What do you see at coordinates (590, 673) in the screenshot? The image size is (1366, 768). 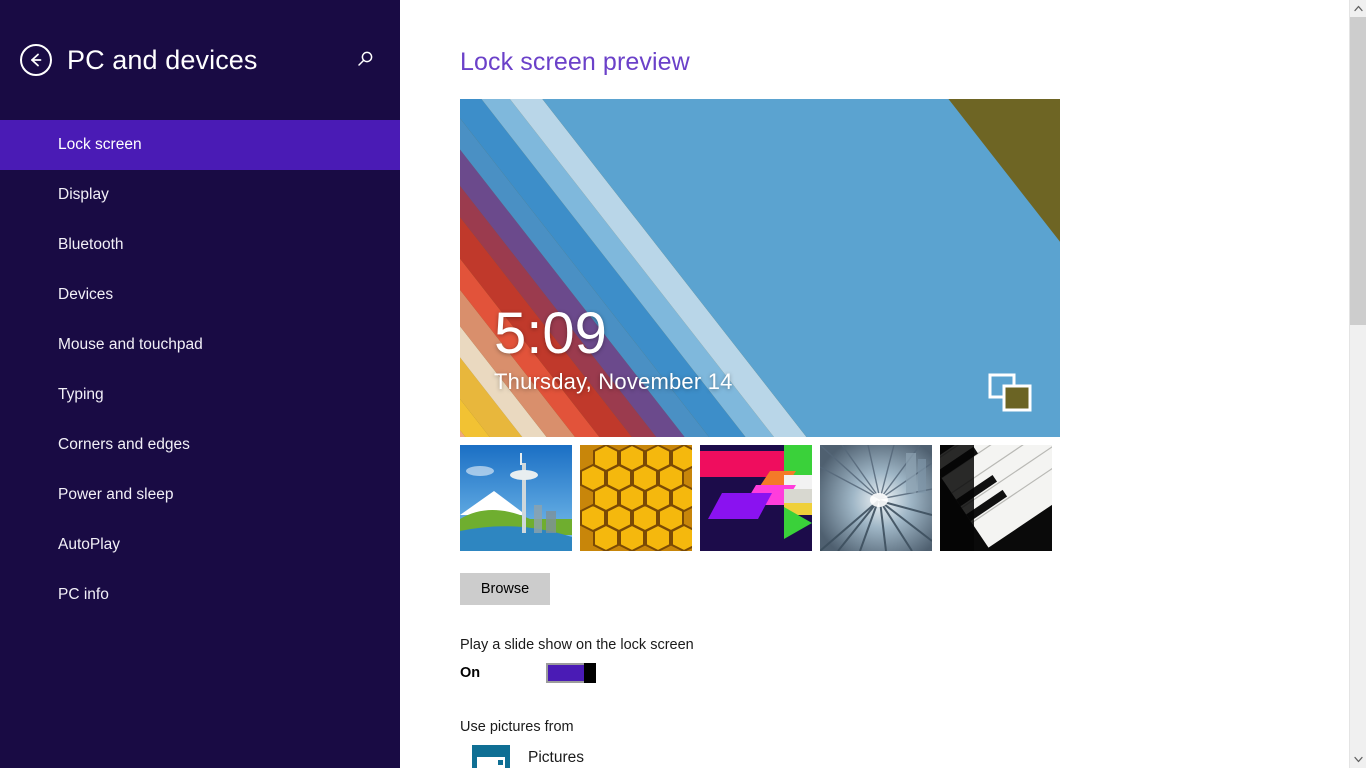 I see `toggle-knob` at bounding box center [590, 673].